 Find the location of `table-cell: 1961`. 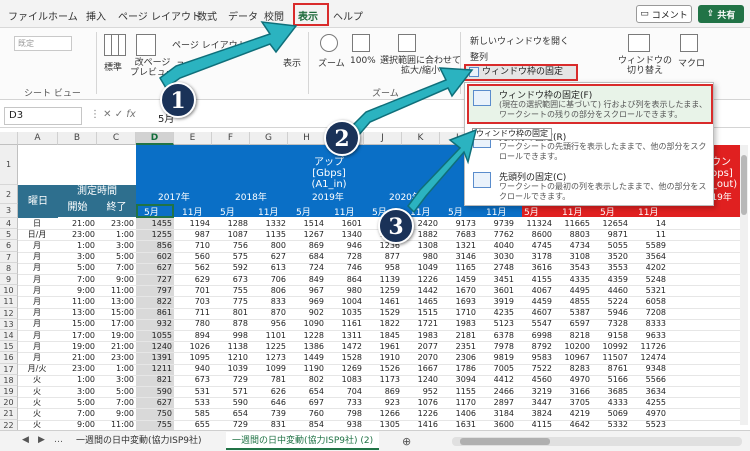

table-cell: 1961 is located at coordinates (383, 347).